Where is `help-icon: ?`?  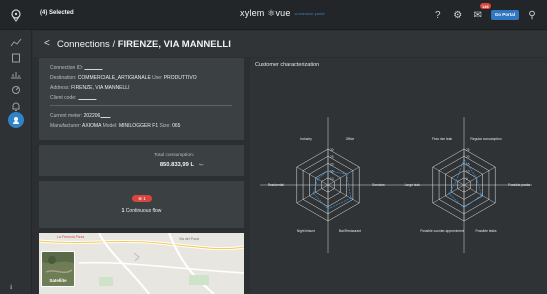
help-icon: ? is located at coordinates (438, 15).